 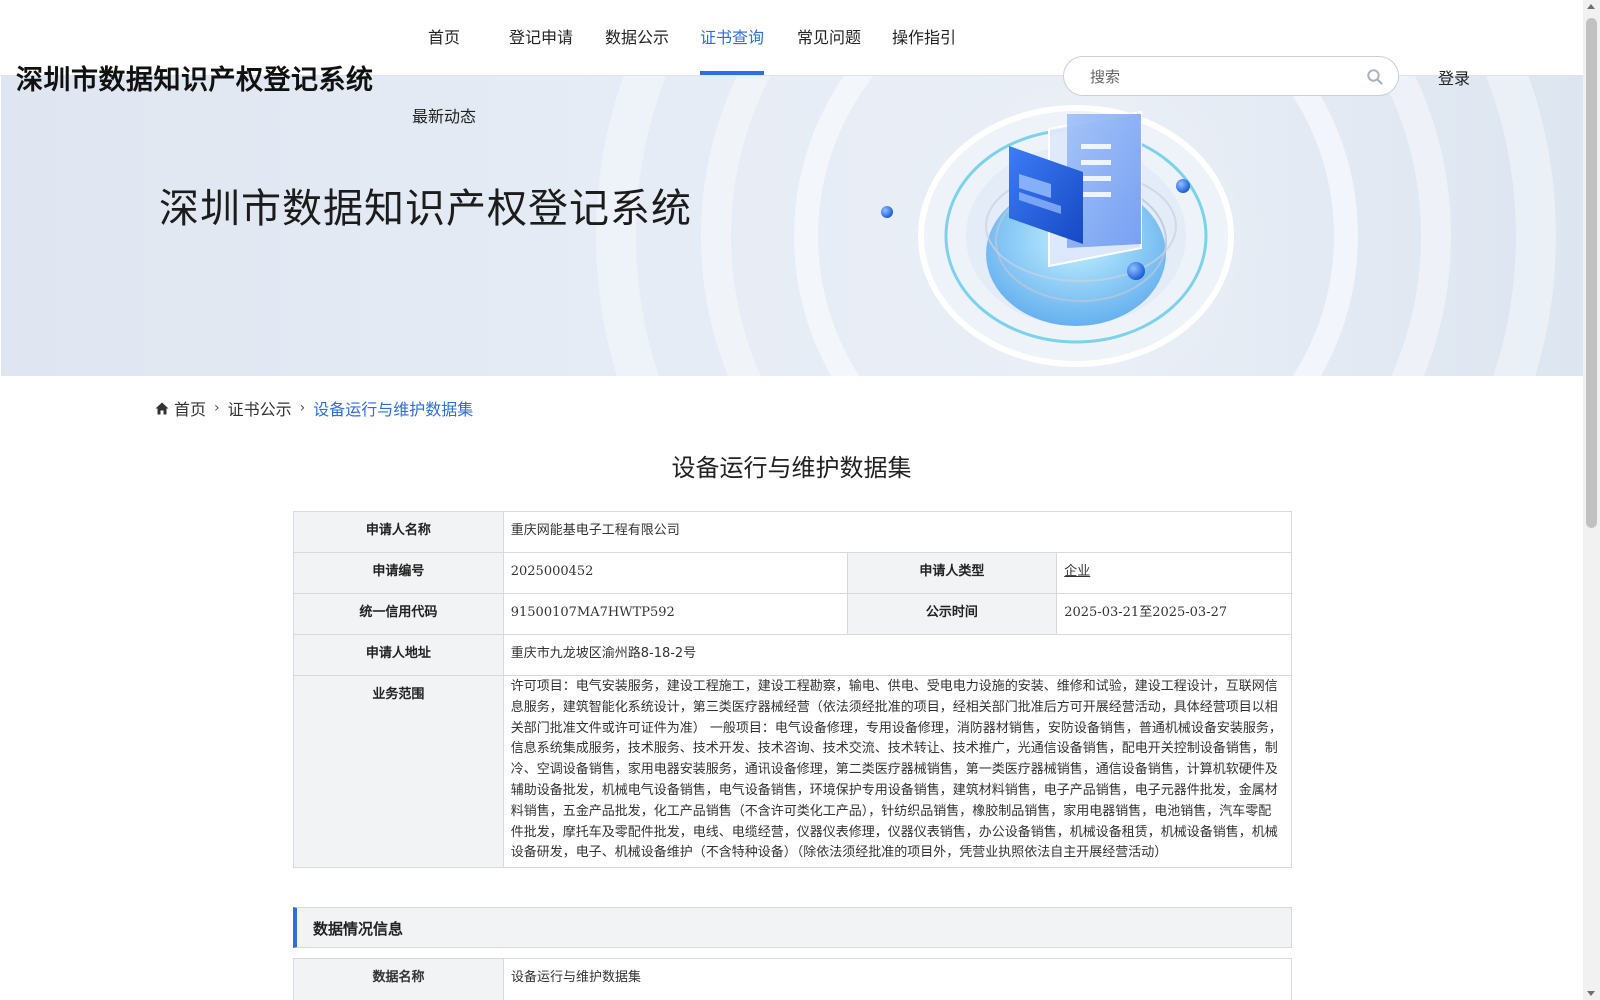 What do you see at coordinates (398, 532) in the screenshot?
I see `applicant-name-label: 申请人名称` at bounding box center [398, 532].